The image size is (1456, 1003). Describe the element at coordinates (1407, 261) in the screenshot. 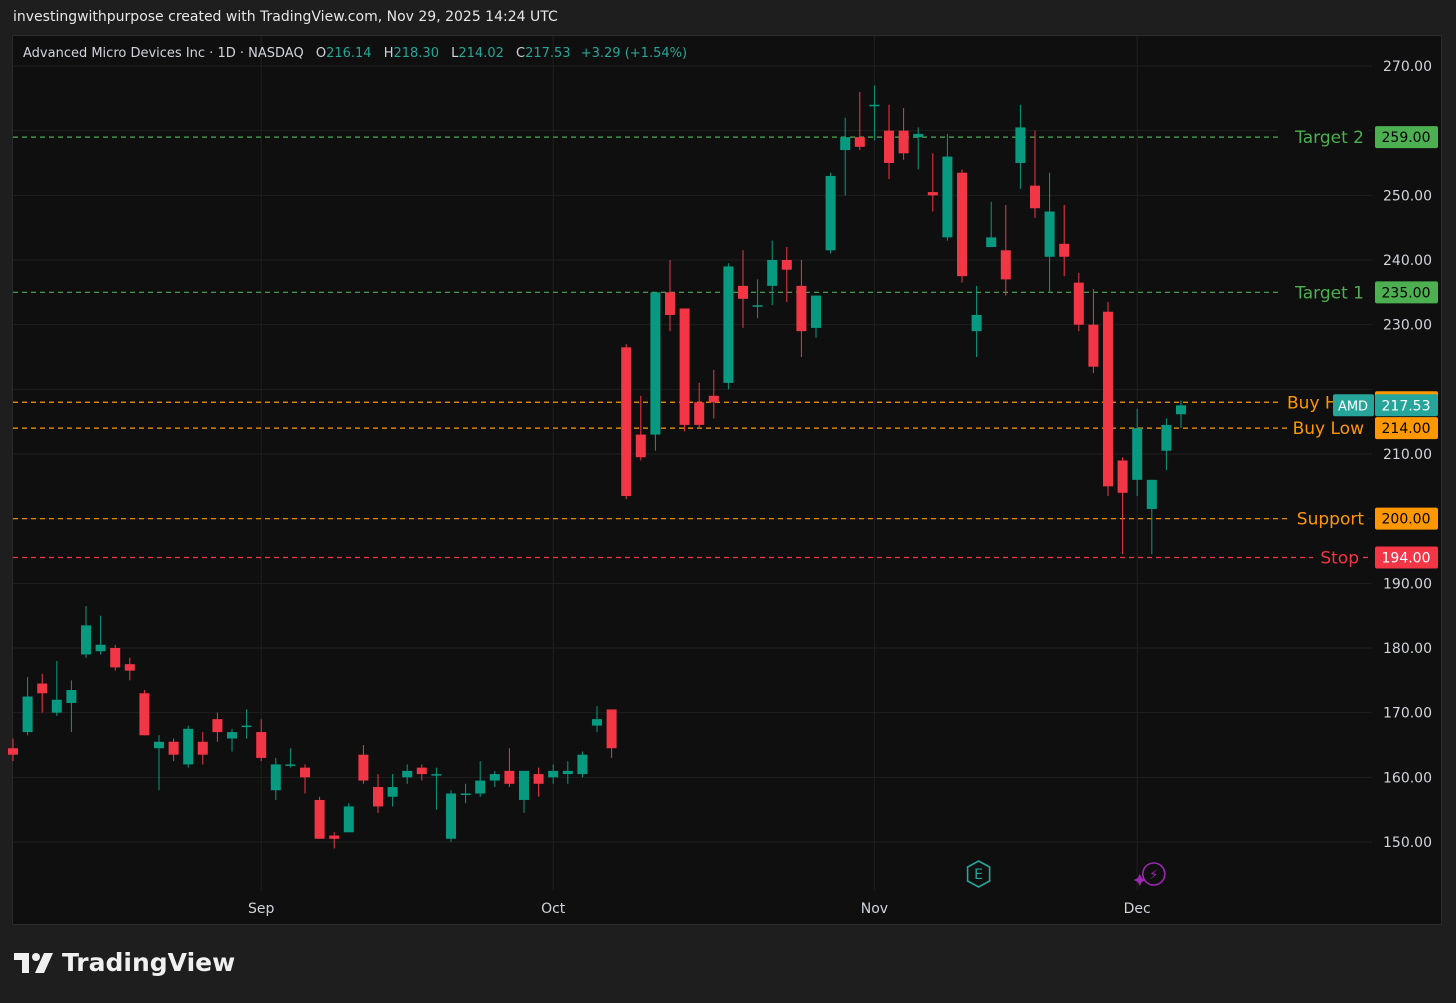

I see `y-tick-label: 240.00` at that location.